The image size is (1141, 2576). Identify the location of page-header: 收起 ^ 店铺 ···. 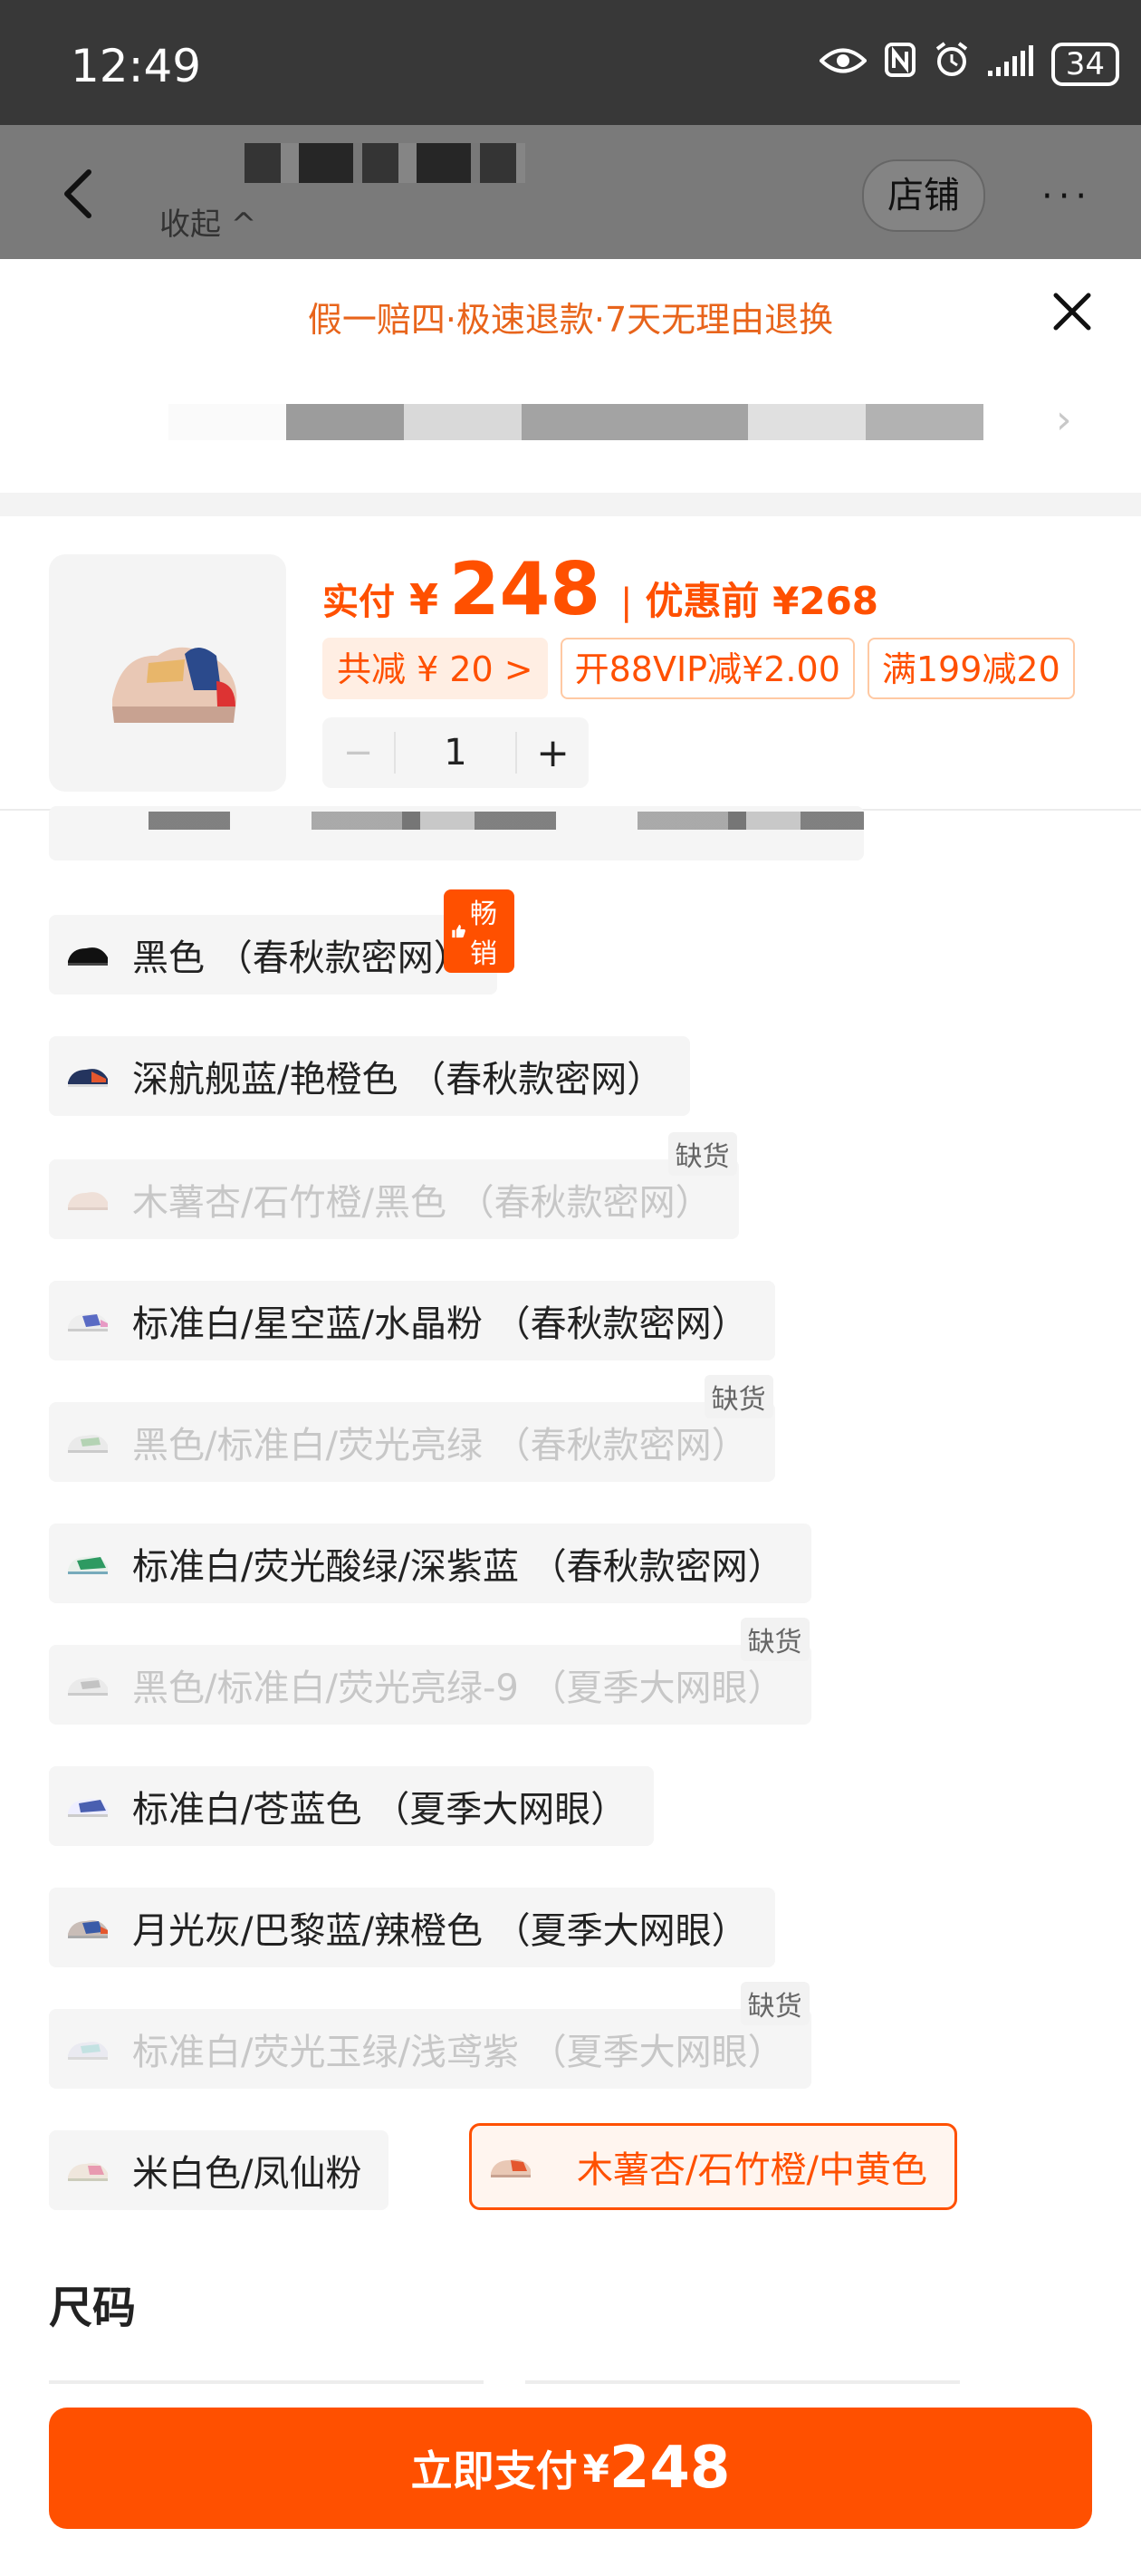
(570, 192).